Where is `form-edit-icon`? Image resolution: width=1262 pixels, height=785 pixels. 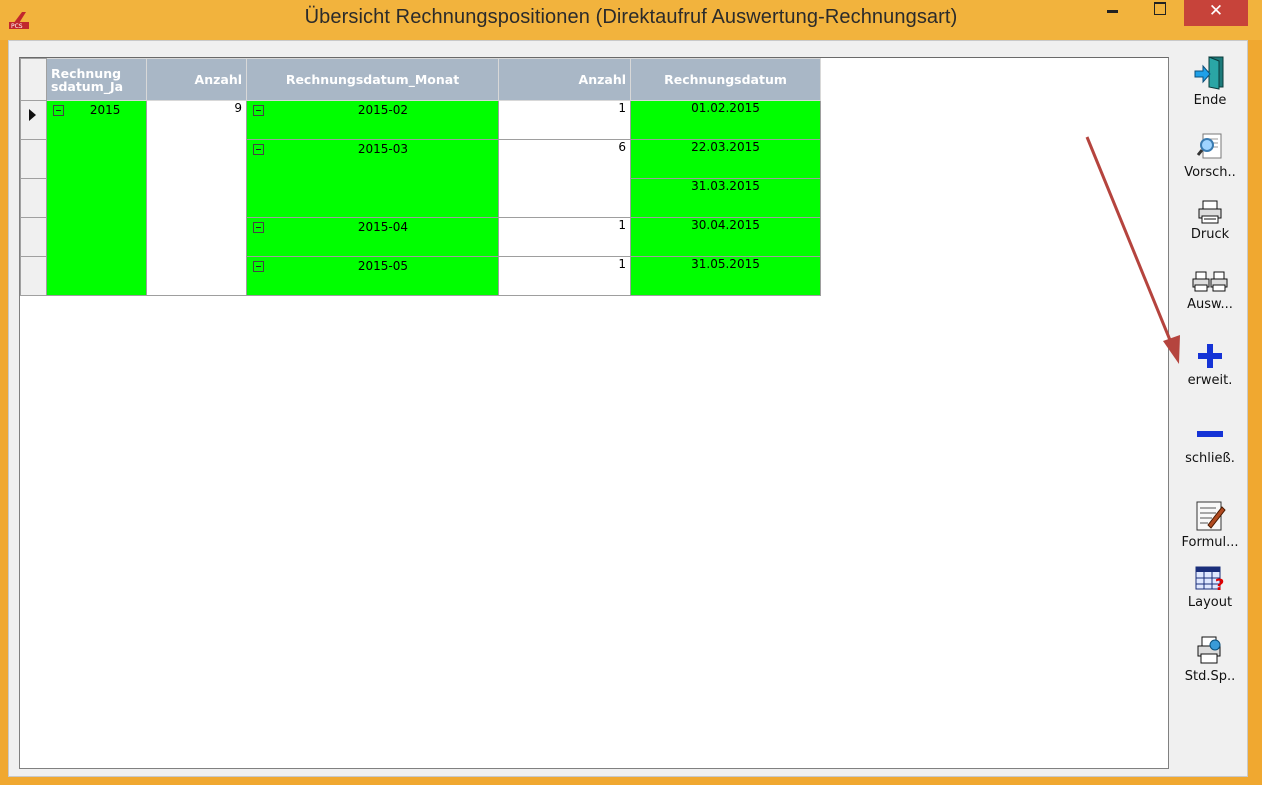
form-edit-icon is located at coordinates (1211, 516).